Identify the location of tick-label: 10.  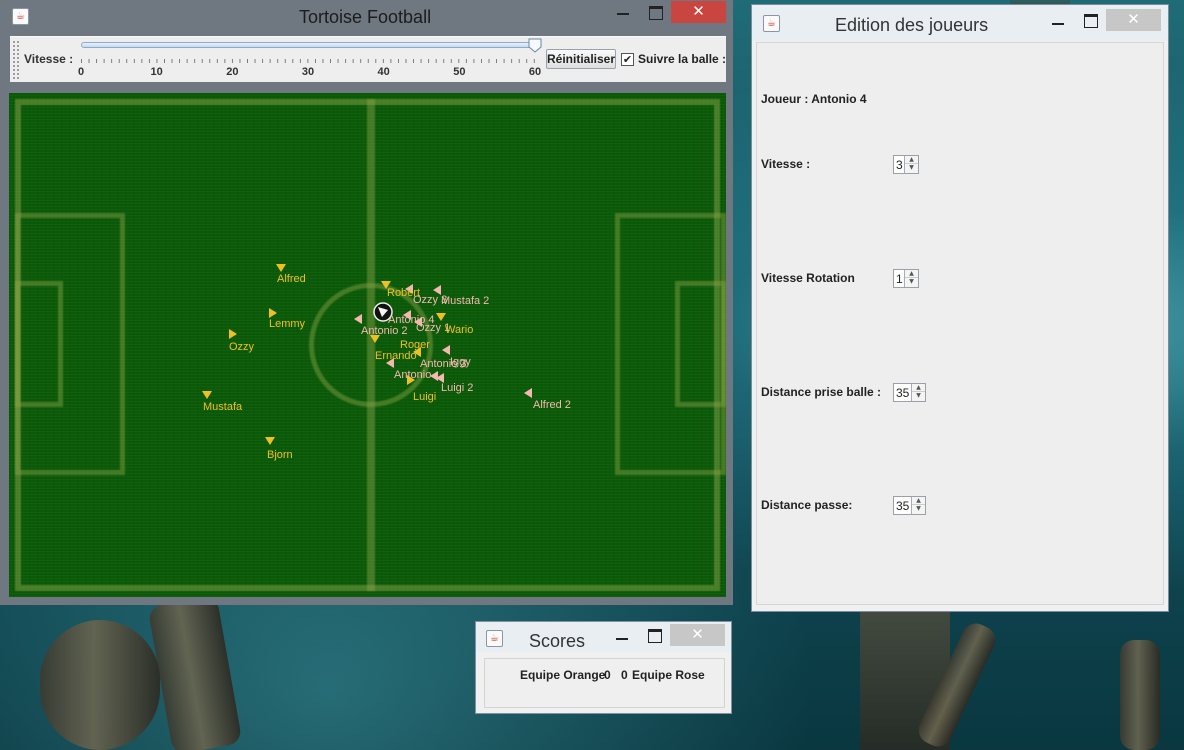
(156, 72).